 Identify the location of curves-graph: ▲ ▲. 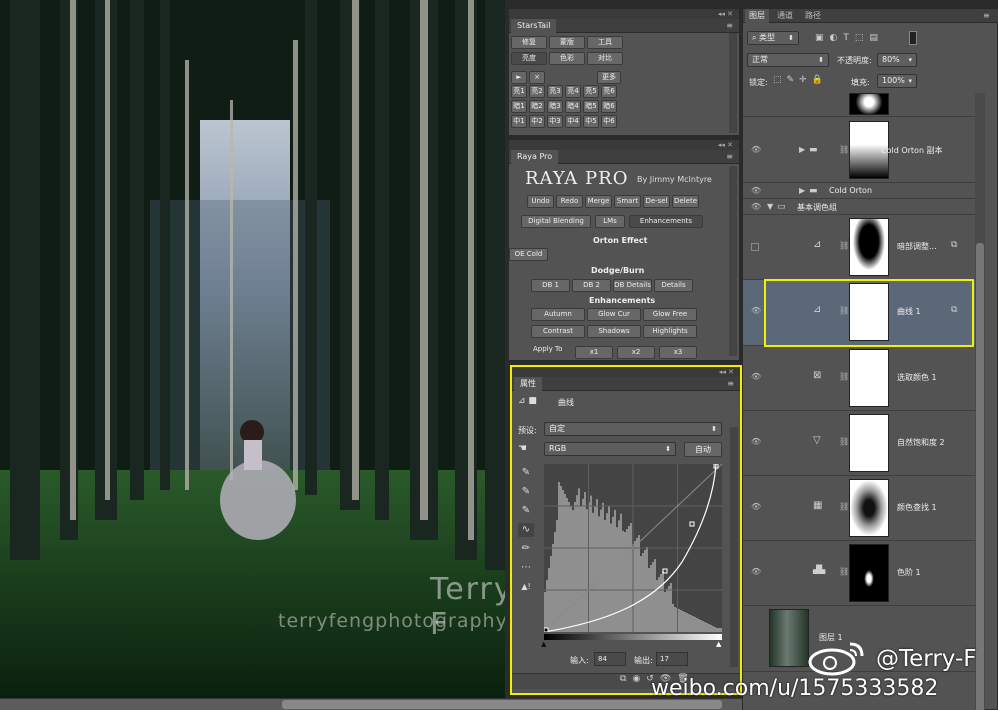
(632, 555).